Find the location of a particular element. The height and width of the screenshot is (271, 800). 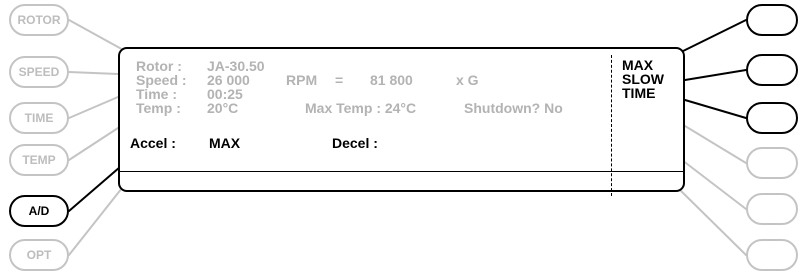

speed-button-label: SPEED is located at coordinates (39, 72).